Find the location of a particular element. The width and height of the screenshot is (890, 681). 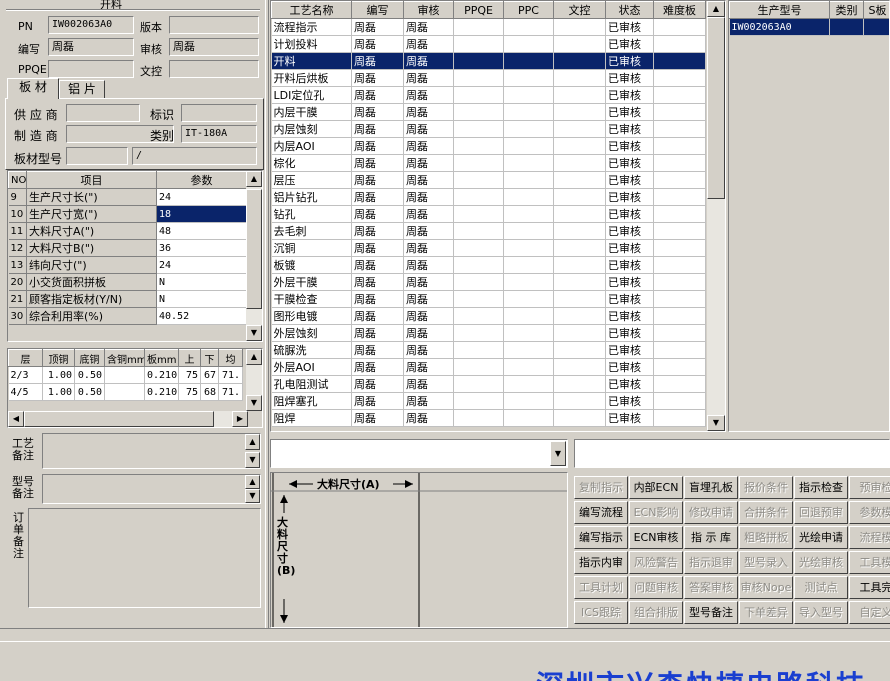

process-combo: ▼ is located at coordinates (419, 453).